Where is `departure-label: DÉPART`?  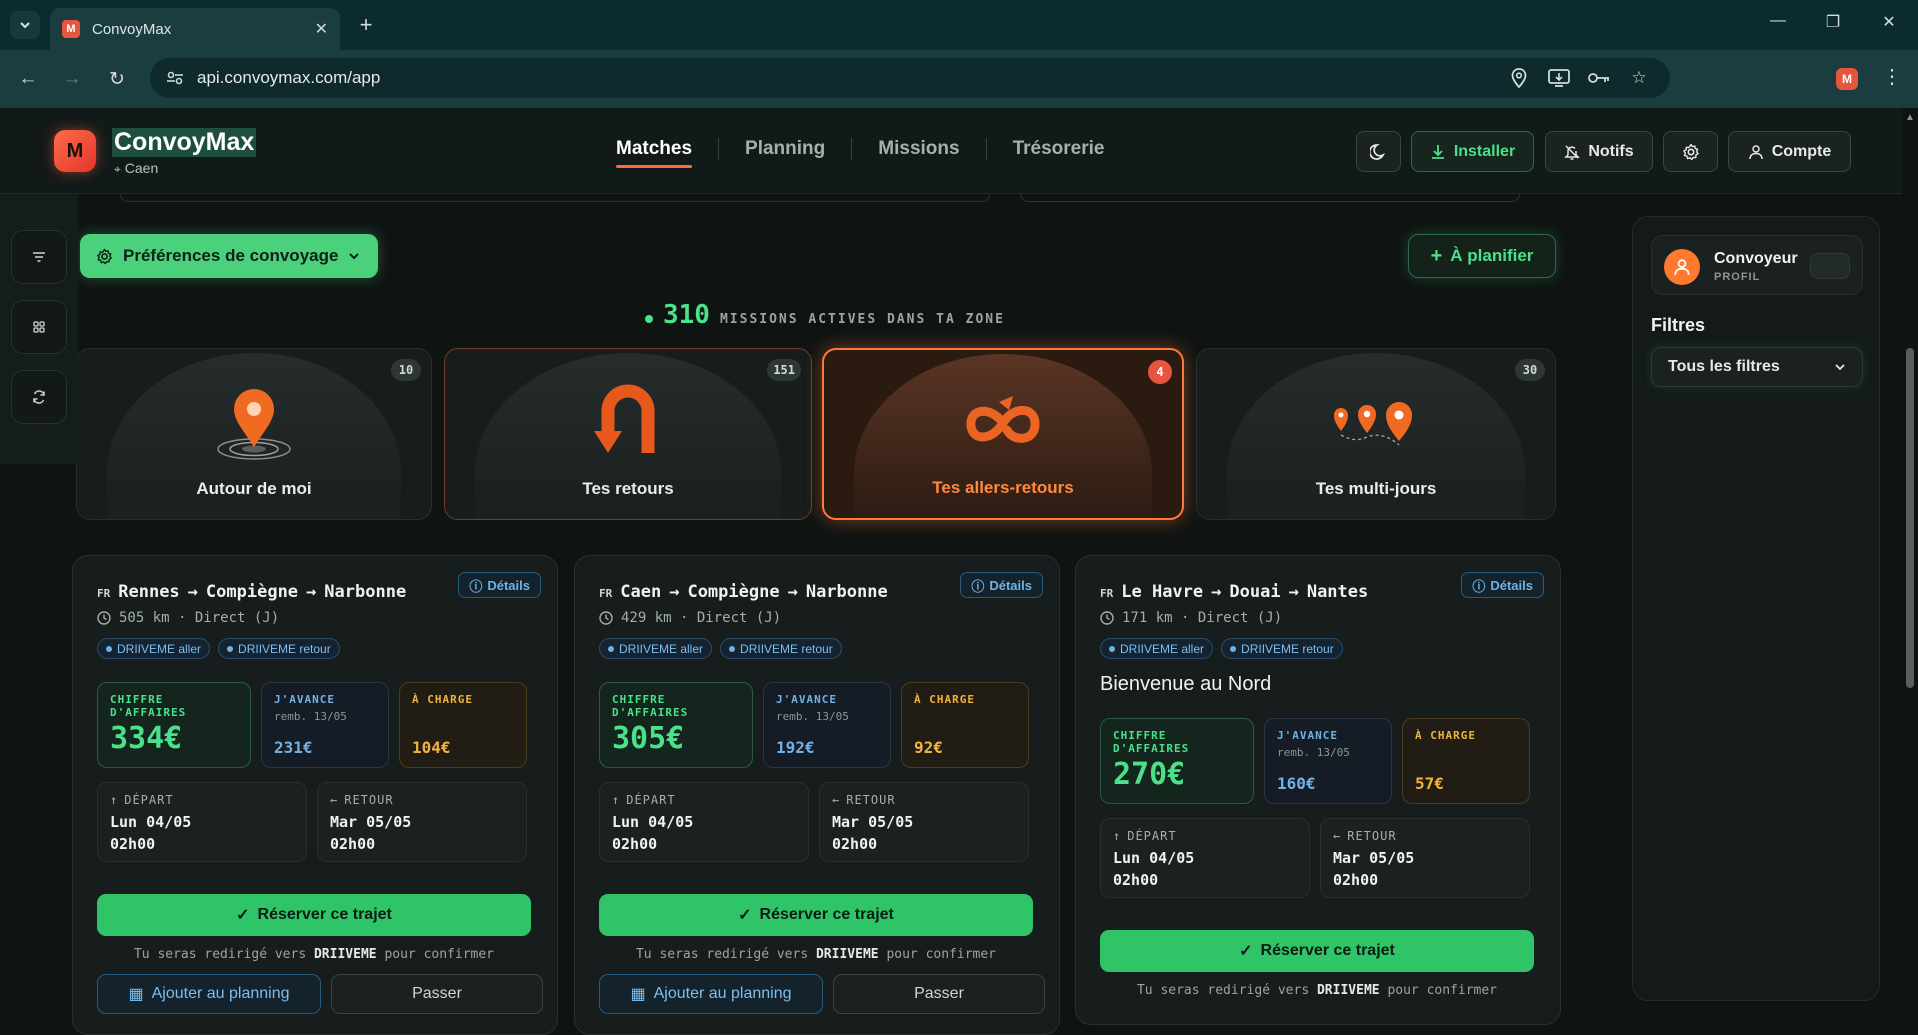
departure-label: DÉPART is located at coordinates (1152, 836).